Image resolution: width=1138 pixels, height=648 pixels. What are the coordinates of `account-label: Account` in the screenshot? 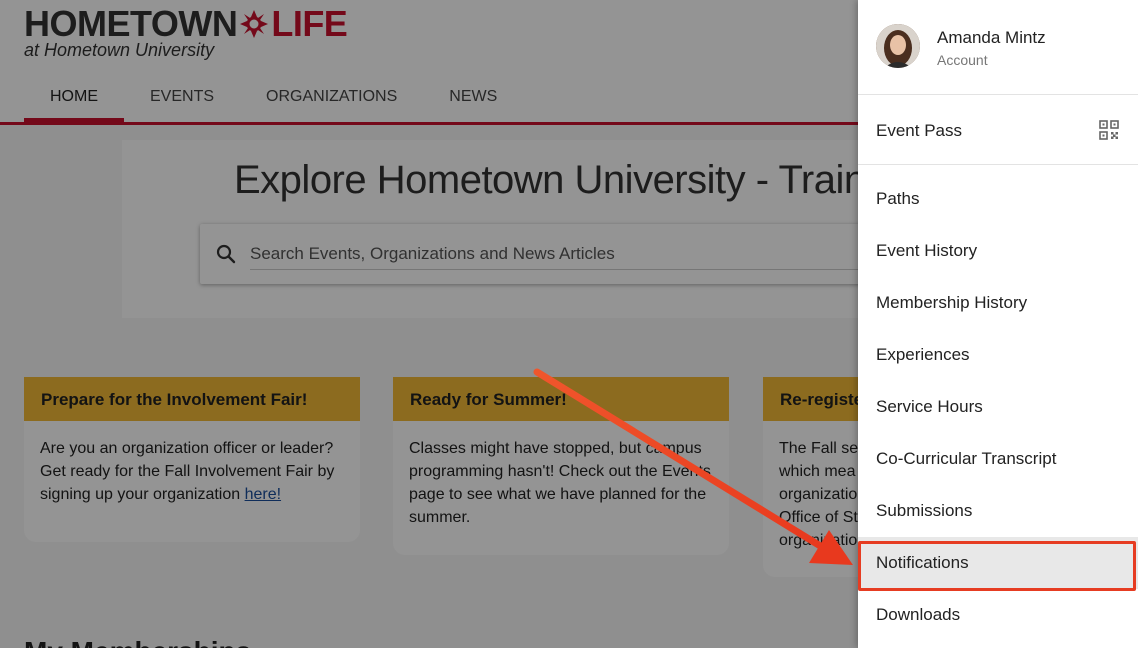 It's located at (962, 60).